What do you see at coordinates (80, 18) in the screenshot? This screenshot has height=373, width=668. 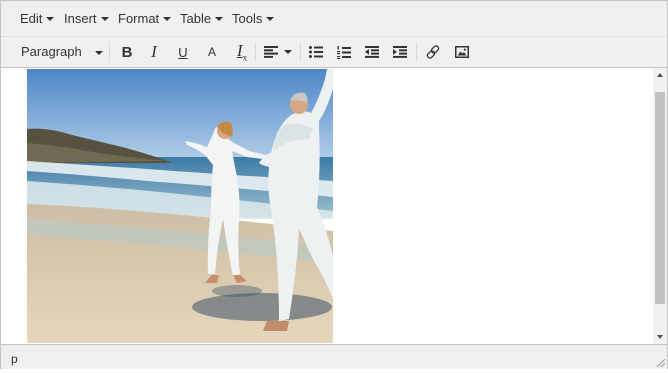 I see `menu-insert-label: Insert` at bounding box center [80, 18].